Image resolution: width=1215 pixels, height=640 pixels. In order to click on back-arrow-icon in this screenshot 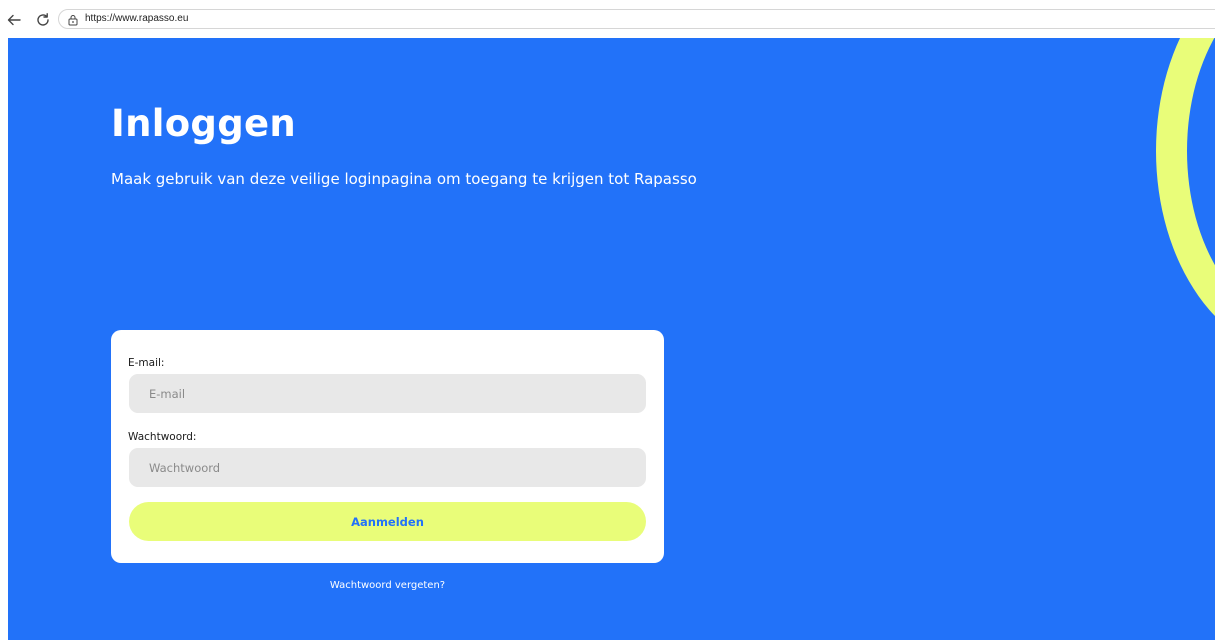, I will do `click(14, 20)`.